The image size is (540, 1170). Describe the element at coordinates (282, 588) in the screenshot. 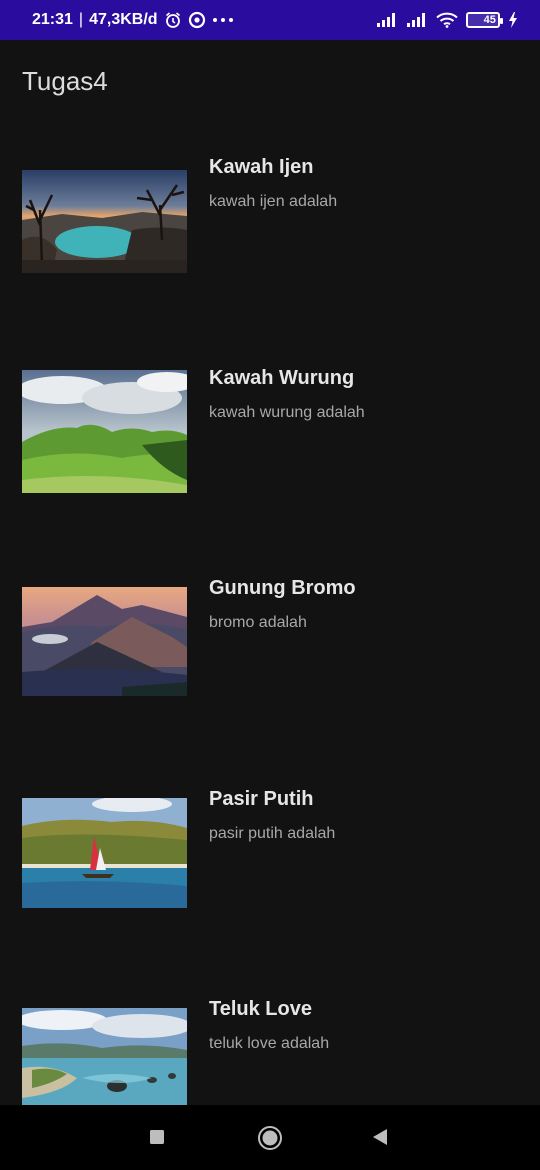

I see `item-title: Gunung Bromo` at that location.